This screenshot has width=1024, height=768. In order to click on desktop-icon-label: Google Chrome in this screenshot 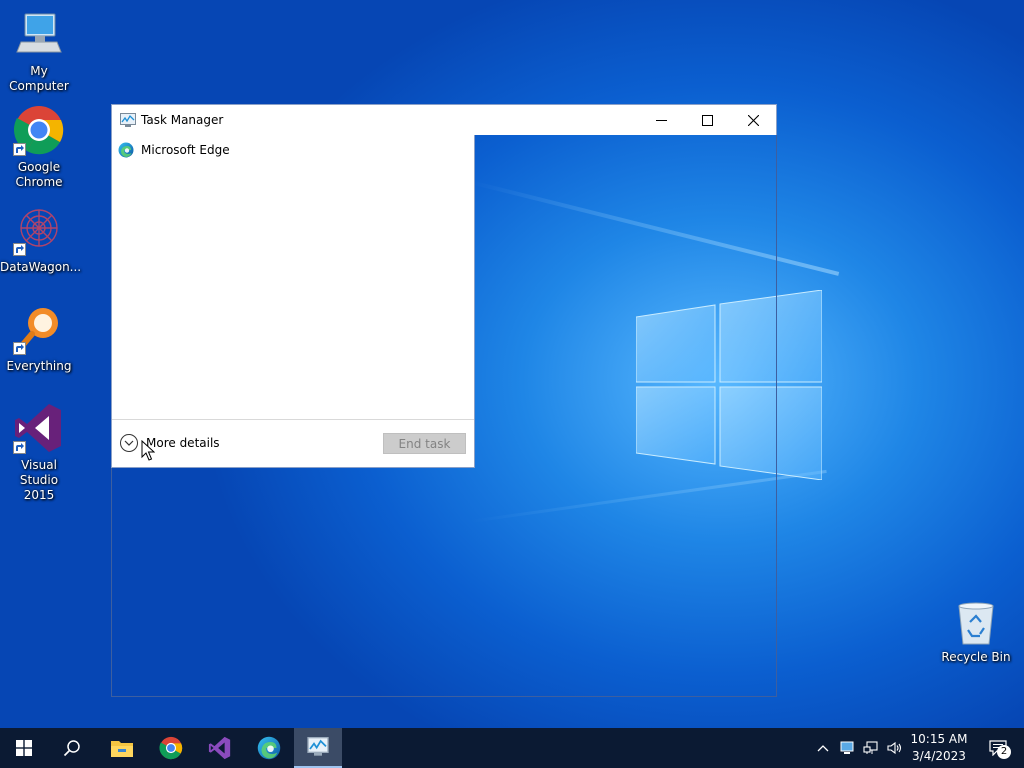, I will do `click(39, 174)`.